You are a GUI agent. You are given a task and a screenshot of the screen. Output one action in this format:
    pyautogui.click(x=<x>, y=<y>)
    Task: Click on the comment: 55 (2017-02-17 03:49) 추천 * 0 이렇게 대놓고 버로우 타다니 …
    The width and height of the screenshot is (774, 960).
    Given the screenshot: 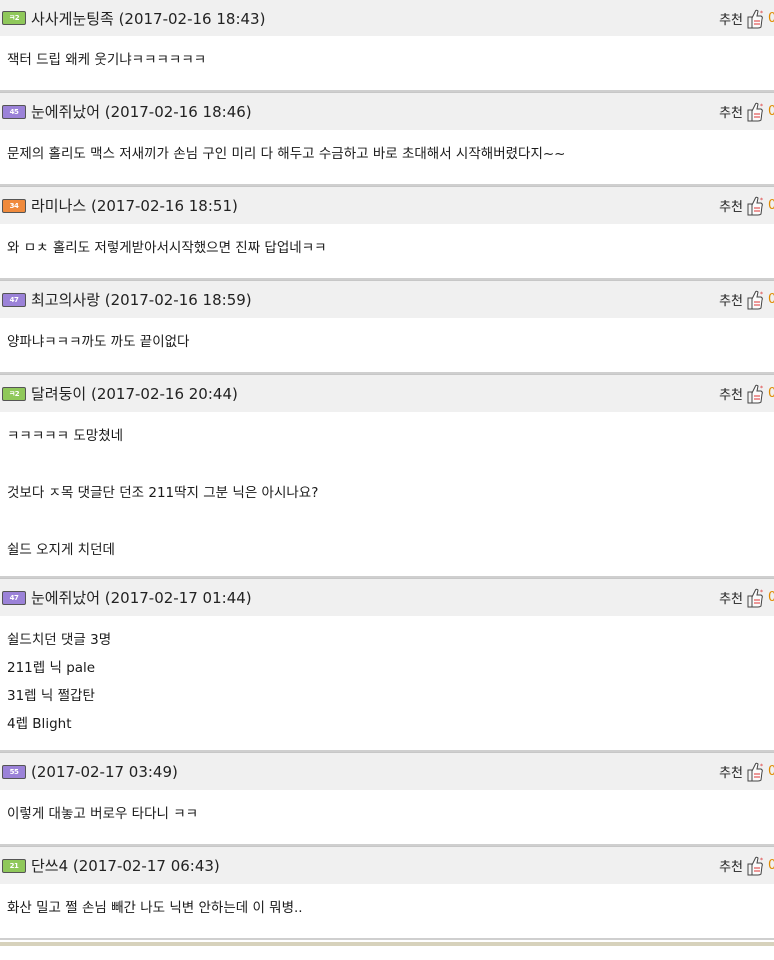 What is the action you would take?
    pyautogui.click(x=387, y=799)
    